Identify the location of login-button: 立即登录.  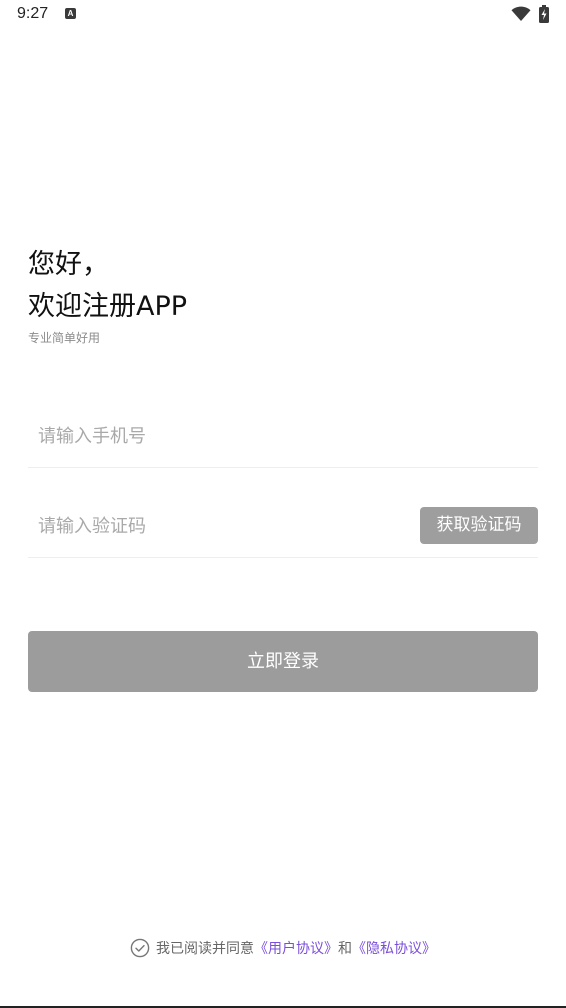
(283, 661).